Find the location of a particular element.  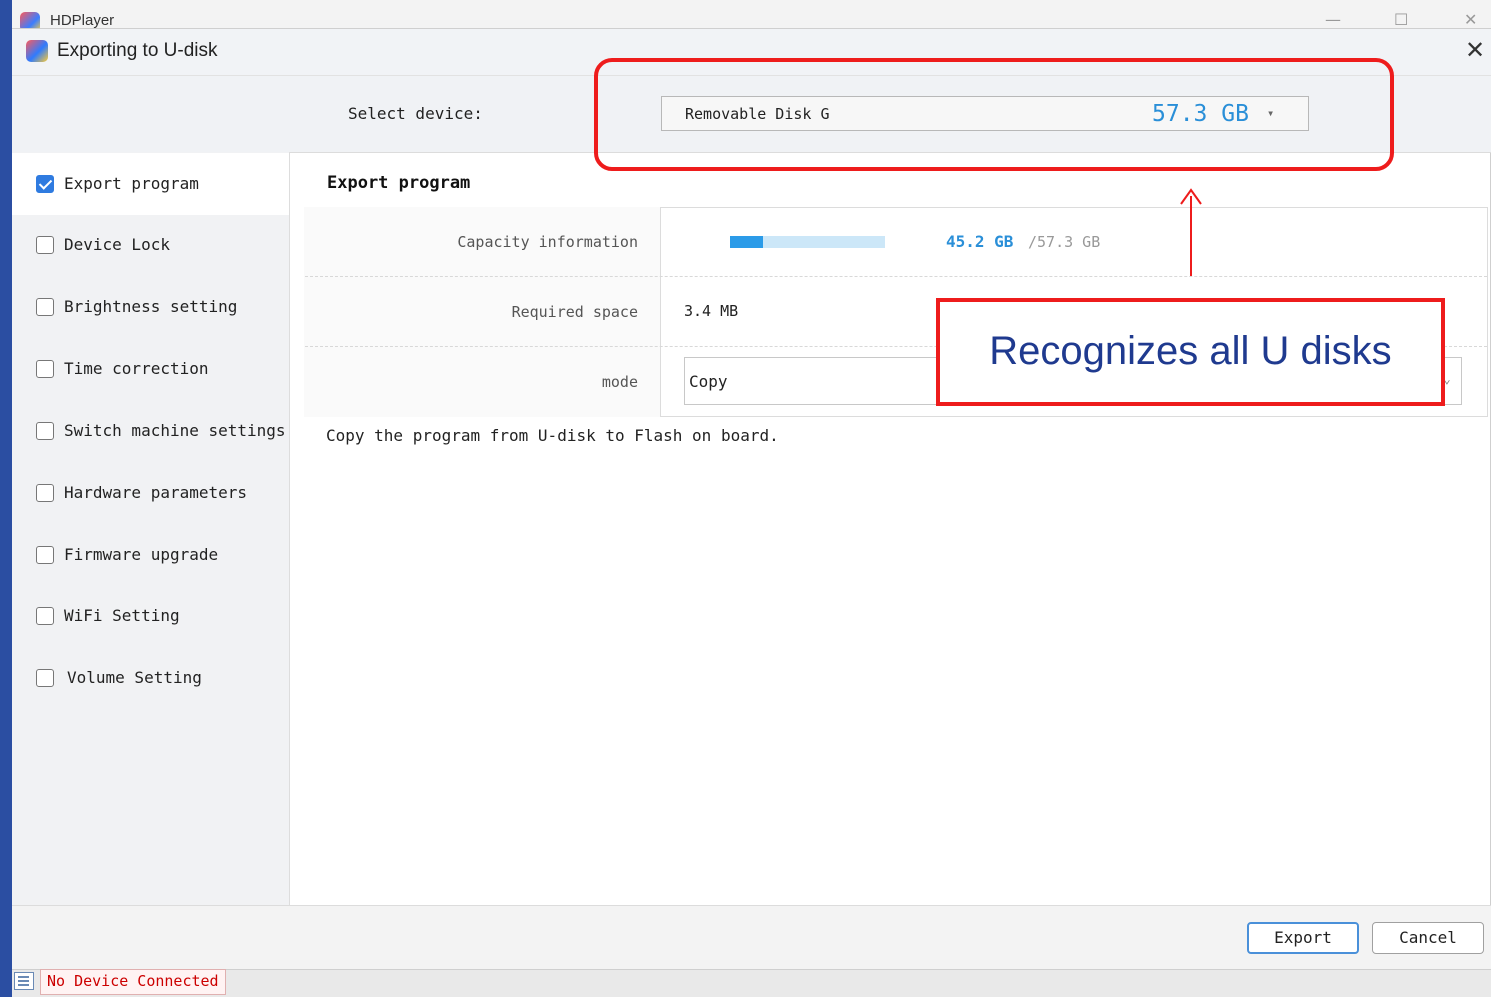

select-device-label: Select device: is located at coordinates (415, 113).